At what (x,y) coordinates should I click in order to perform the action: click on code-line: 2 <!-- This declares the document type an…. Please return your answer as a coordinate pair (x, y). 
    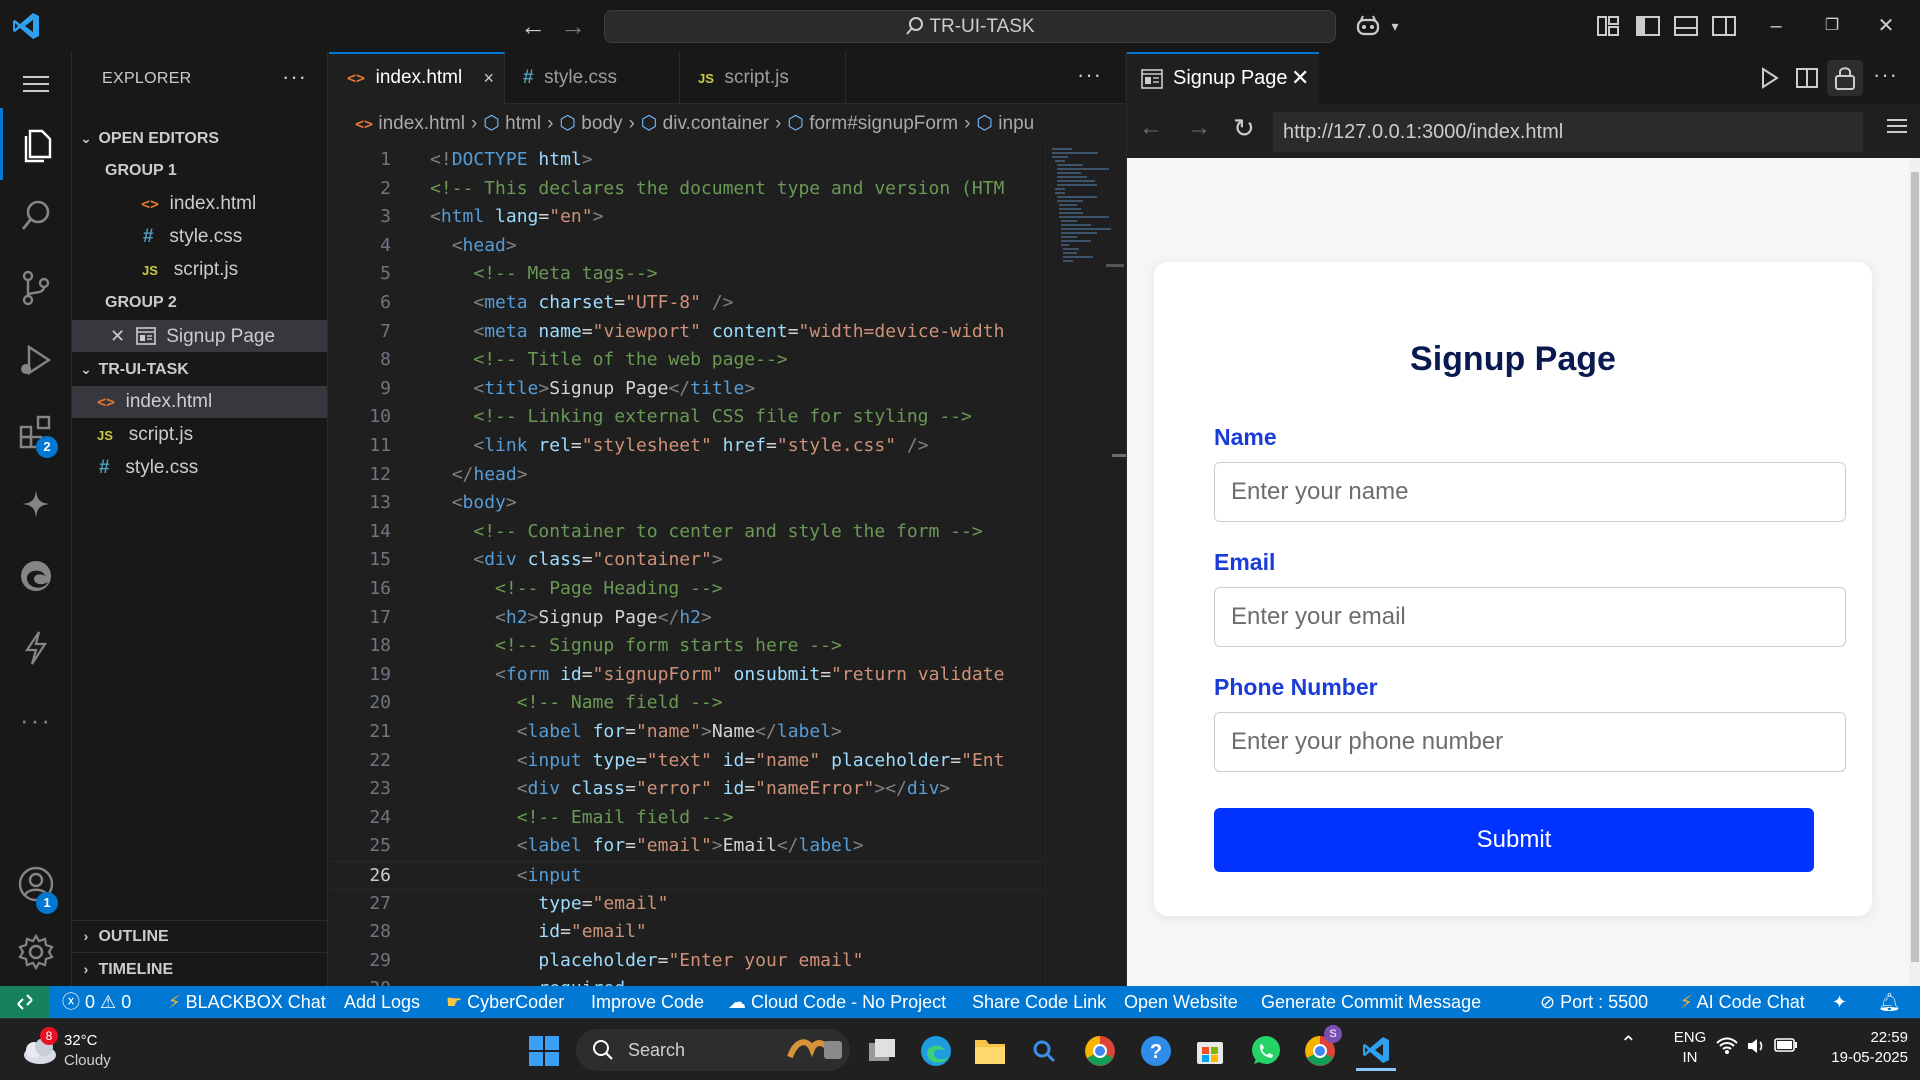
    Looking at the image, I should click on (689, 189).